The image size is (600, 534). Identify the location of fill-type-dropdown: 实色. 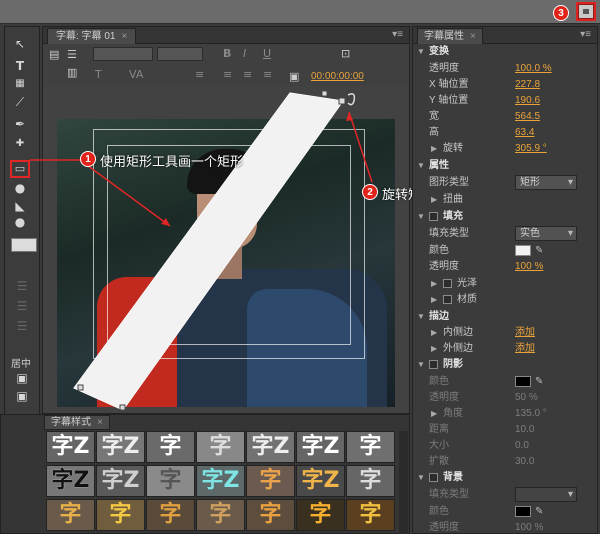
(546, 233).